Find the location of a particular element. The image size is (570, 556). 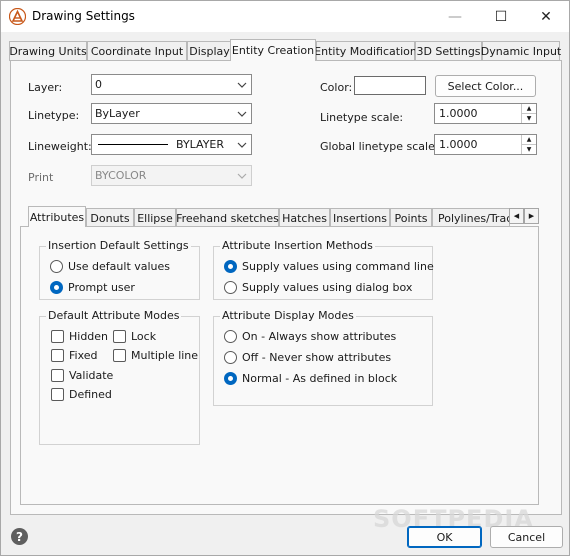

tab-3d-settings: 3D Settings is located at coordinates (448, 51).